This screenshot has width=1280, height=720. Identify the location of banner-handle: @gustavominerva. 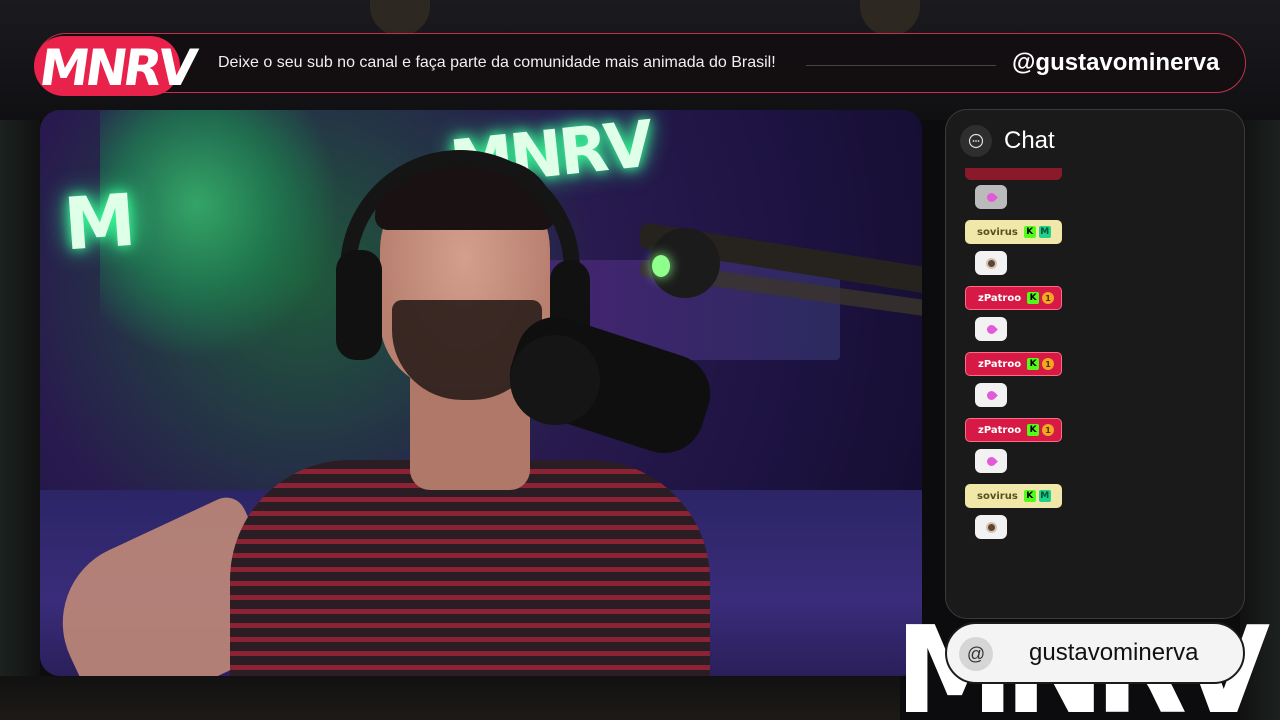
(1116, 62).